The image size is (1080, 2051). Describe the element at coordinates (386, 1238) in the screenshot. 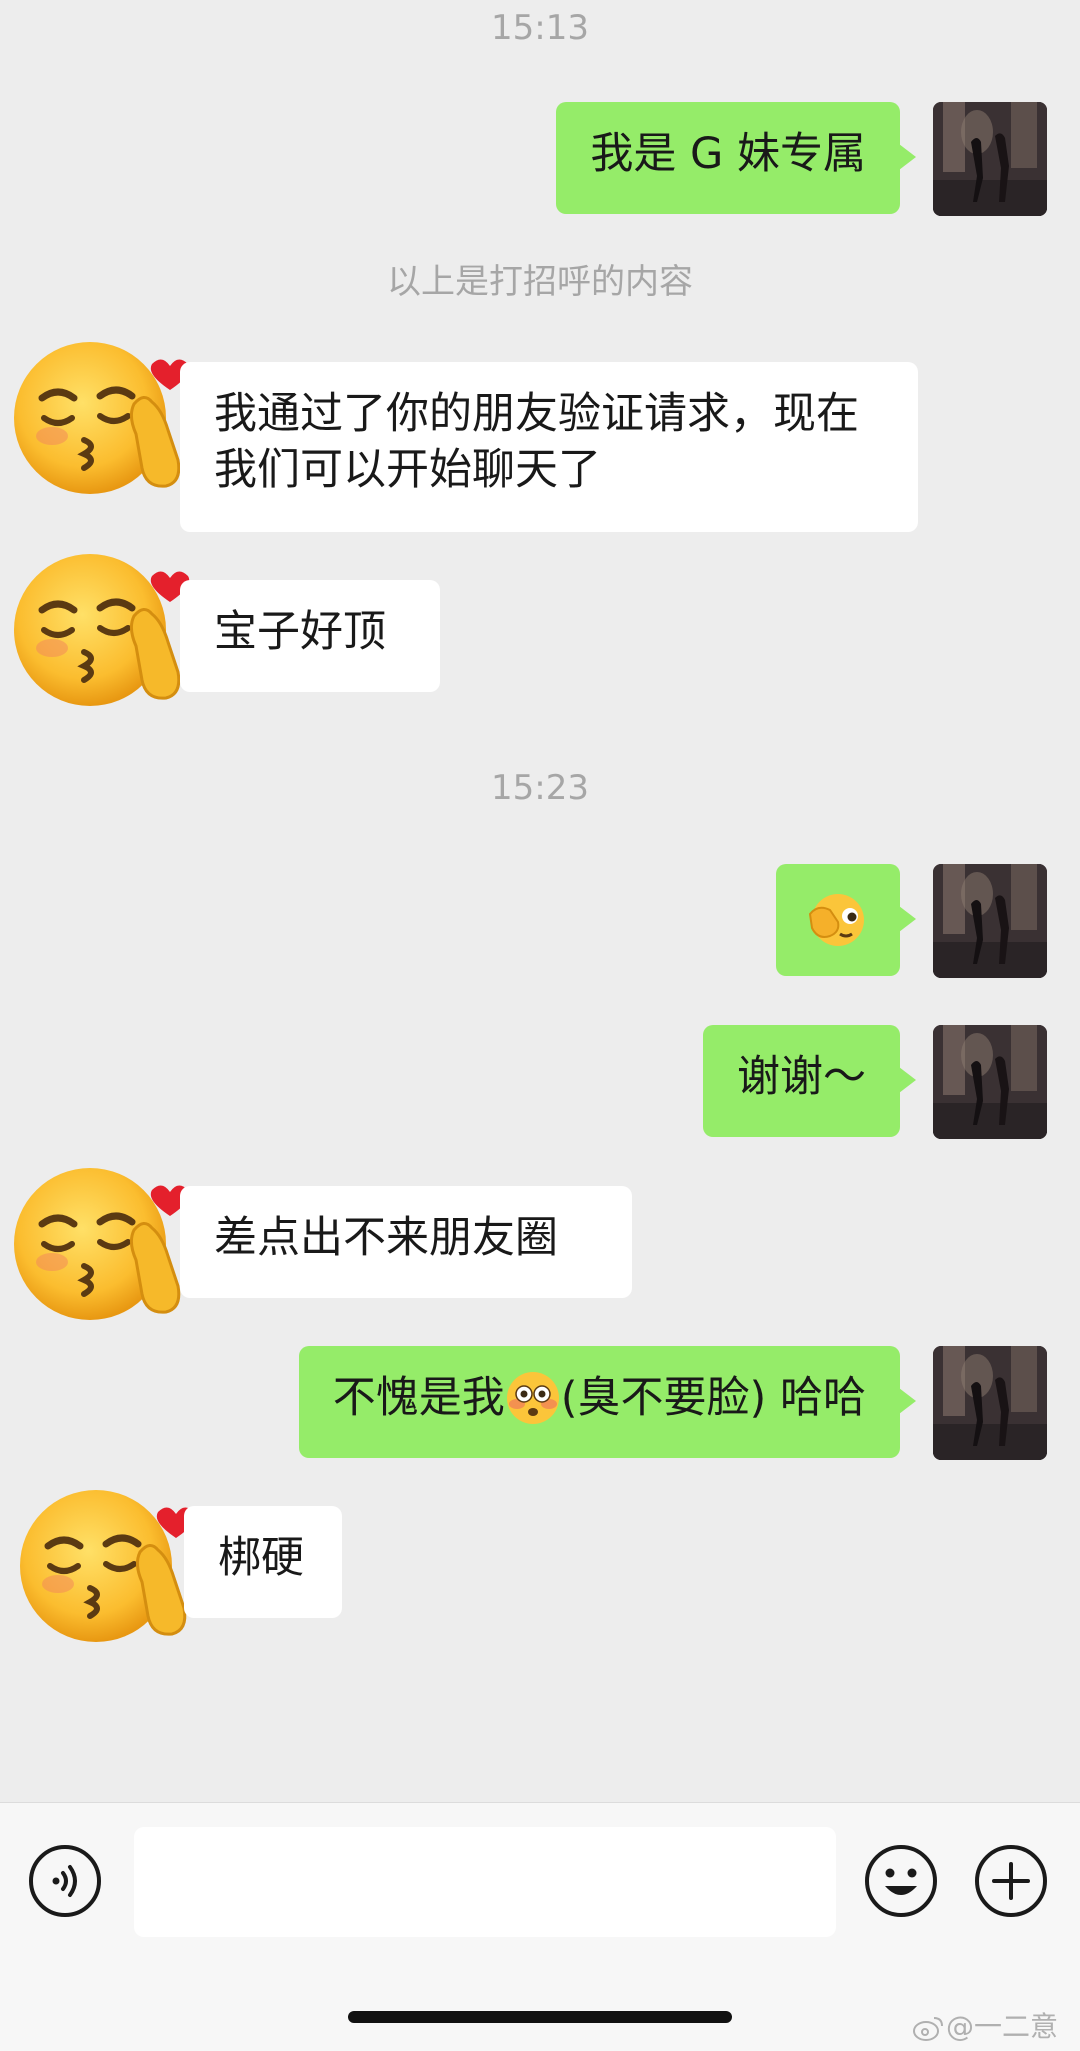

I see `message-text: 差点出不来朋友圈` at that location.